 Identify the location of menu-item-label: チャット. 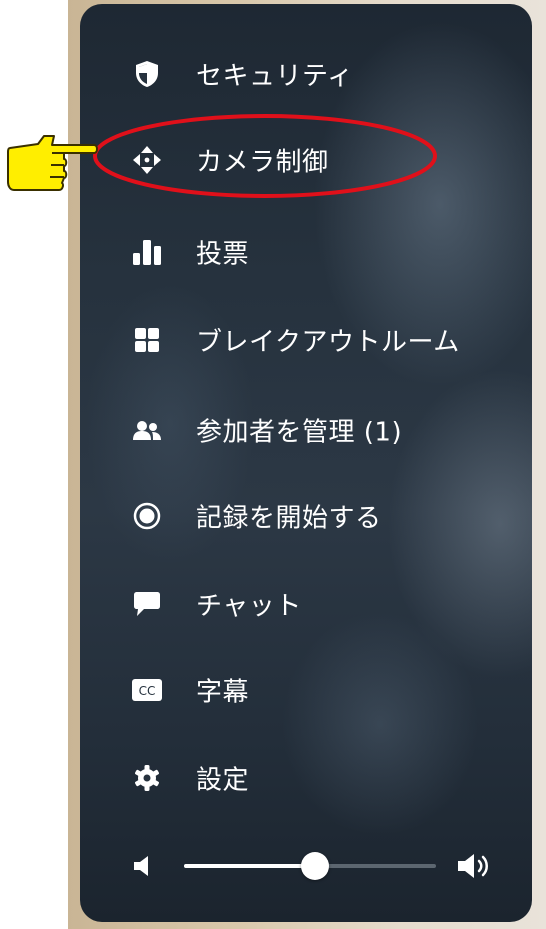
(249, 606).